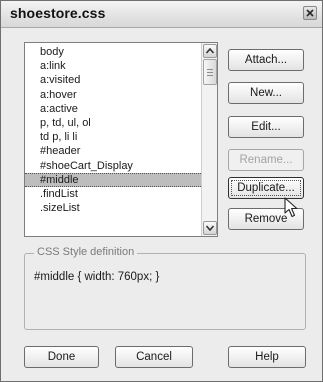 This screenshot has height=382, width=323. Describe the element at coordinates (113, 66) in the screenshot. I see `list-item: a:link` at that location.